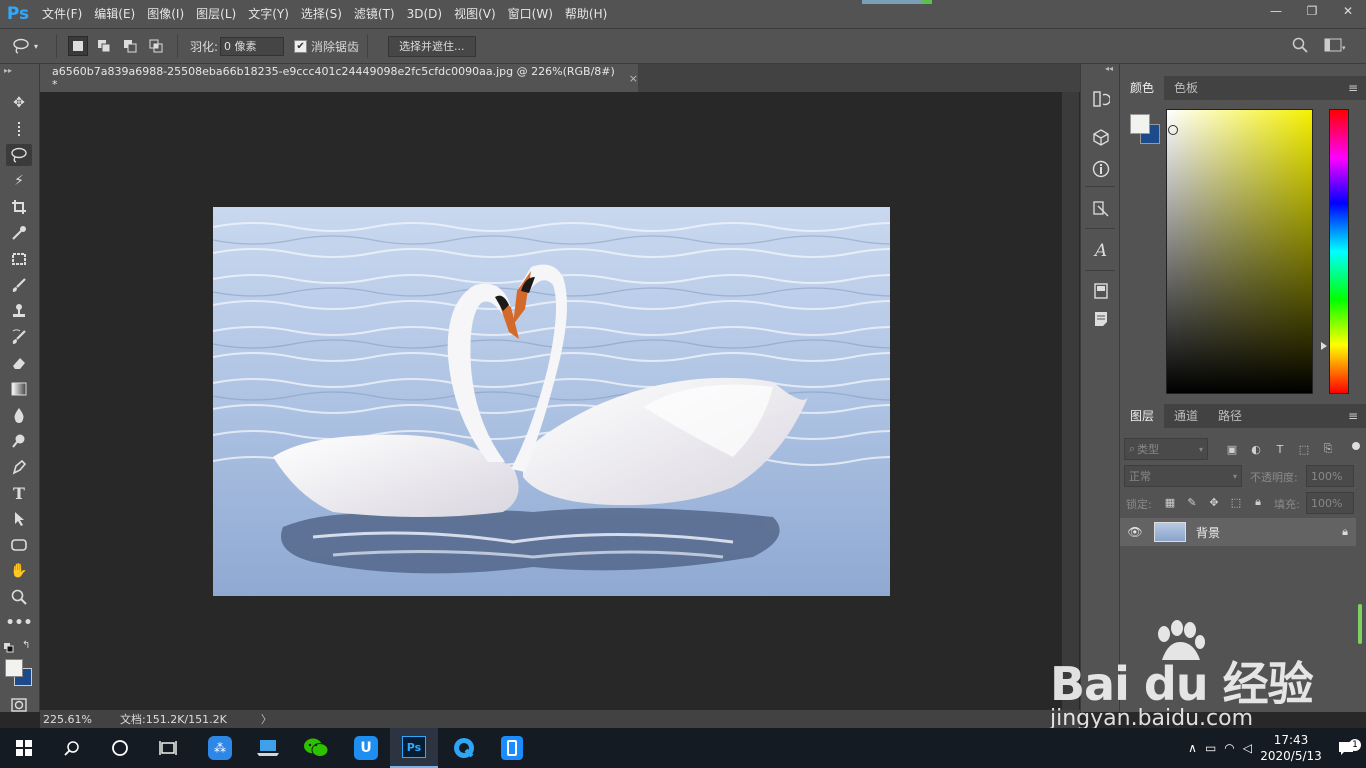  What do you see at coordinates (9, 647) in the screenshot?
I see `default-colors-icon` at bounding box center [9, 647].